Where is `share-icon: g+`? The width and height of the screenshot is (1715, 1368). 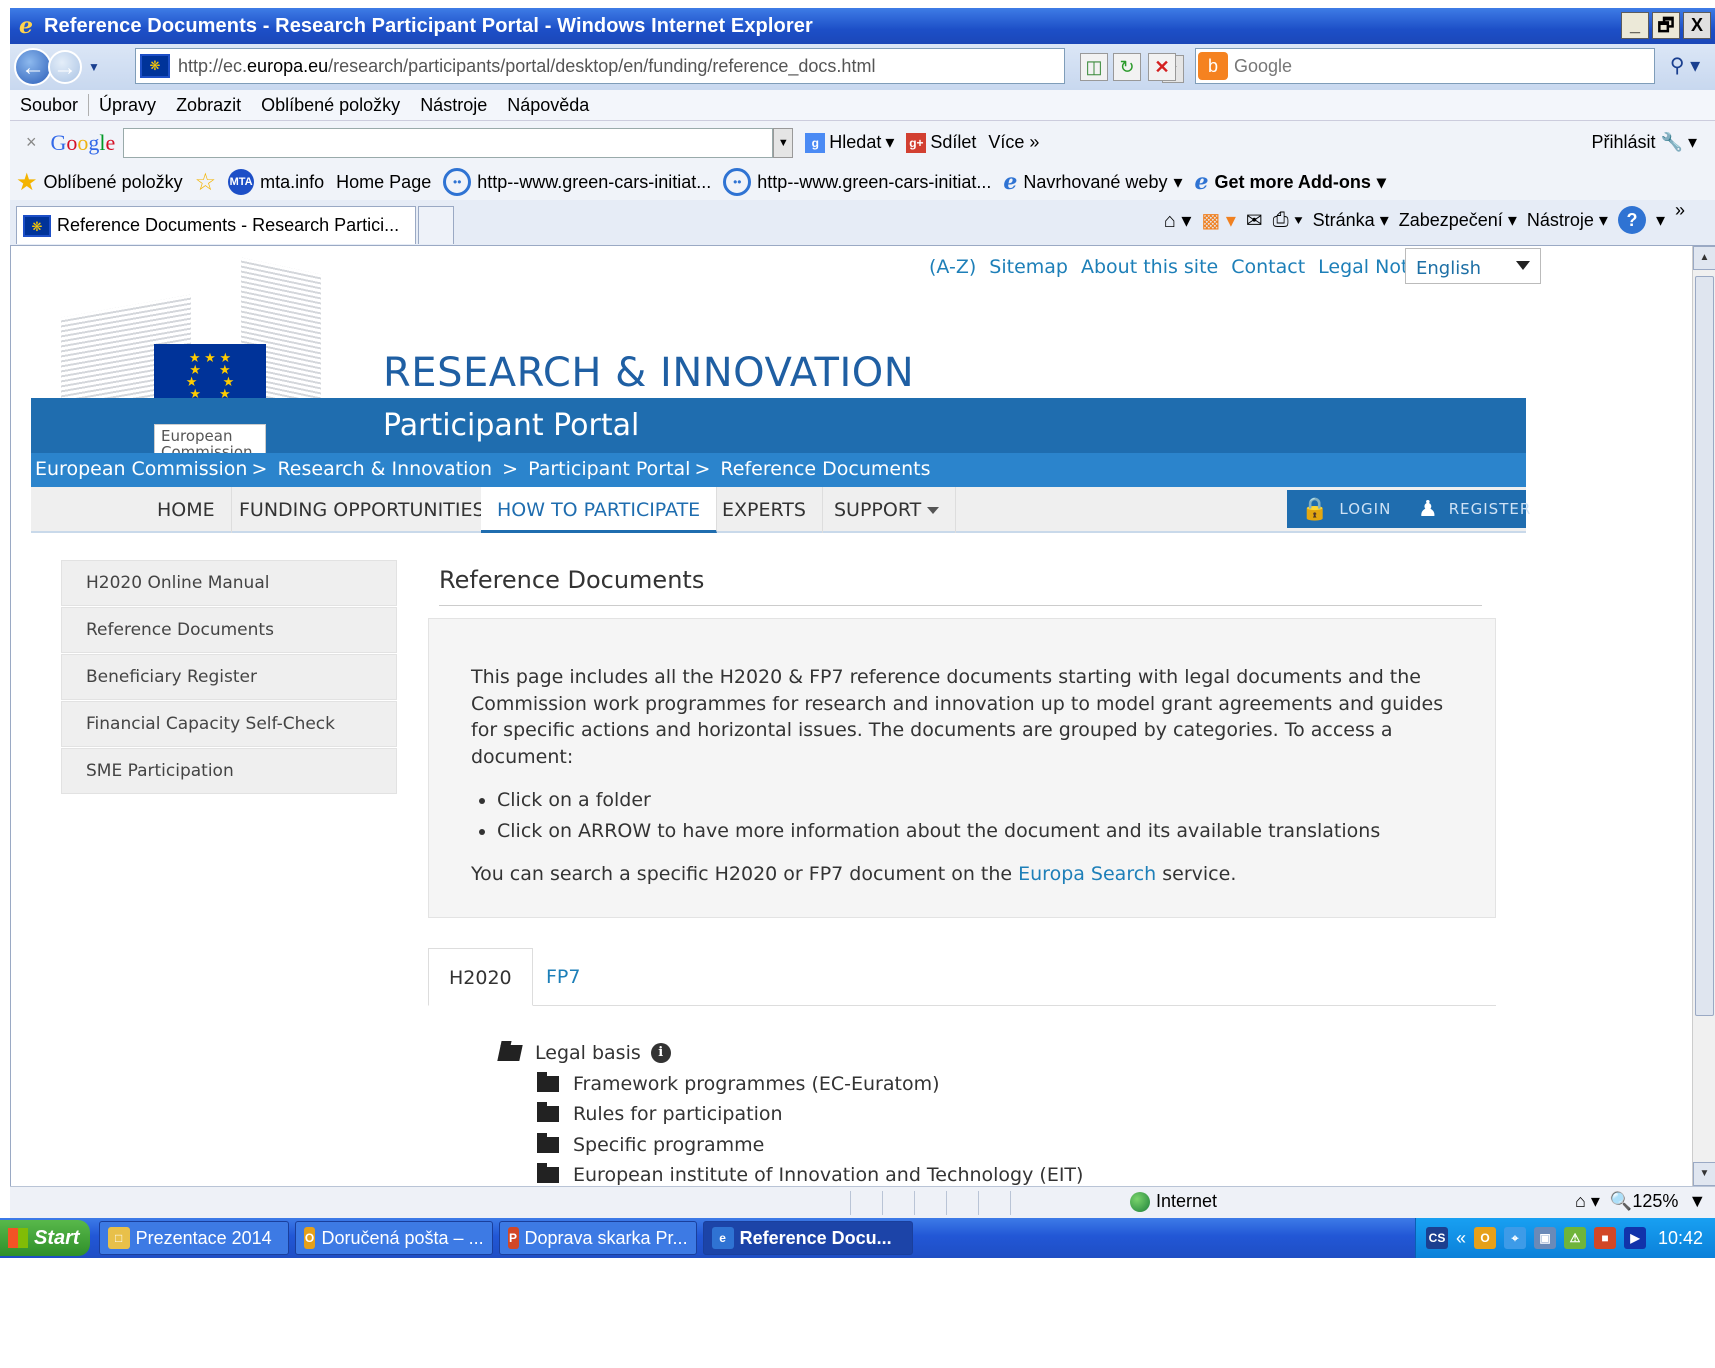
share-icon: g+ is located at coordinates (916, 142).